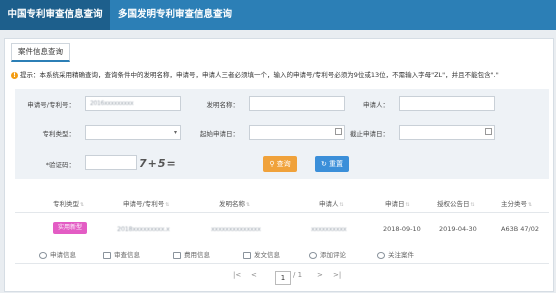 This screenshot has width=556, height=293. What do you see at coordinates (325, 164) in the screenshot?
I see `refresh-icon: ↻` at bounding box center [325, 164].